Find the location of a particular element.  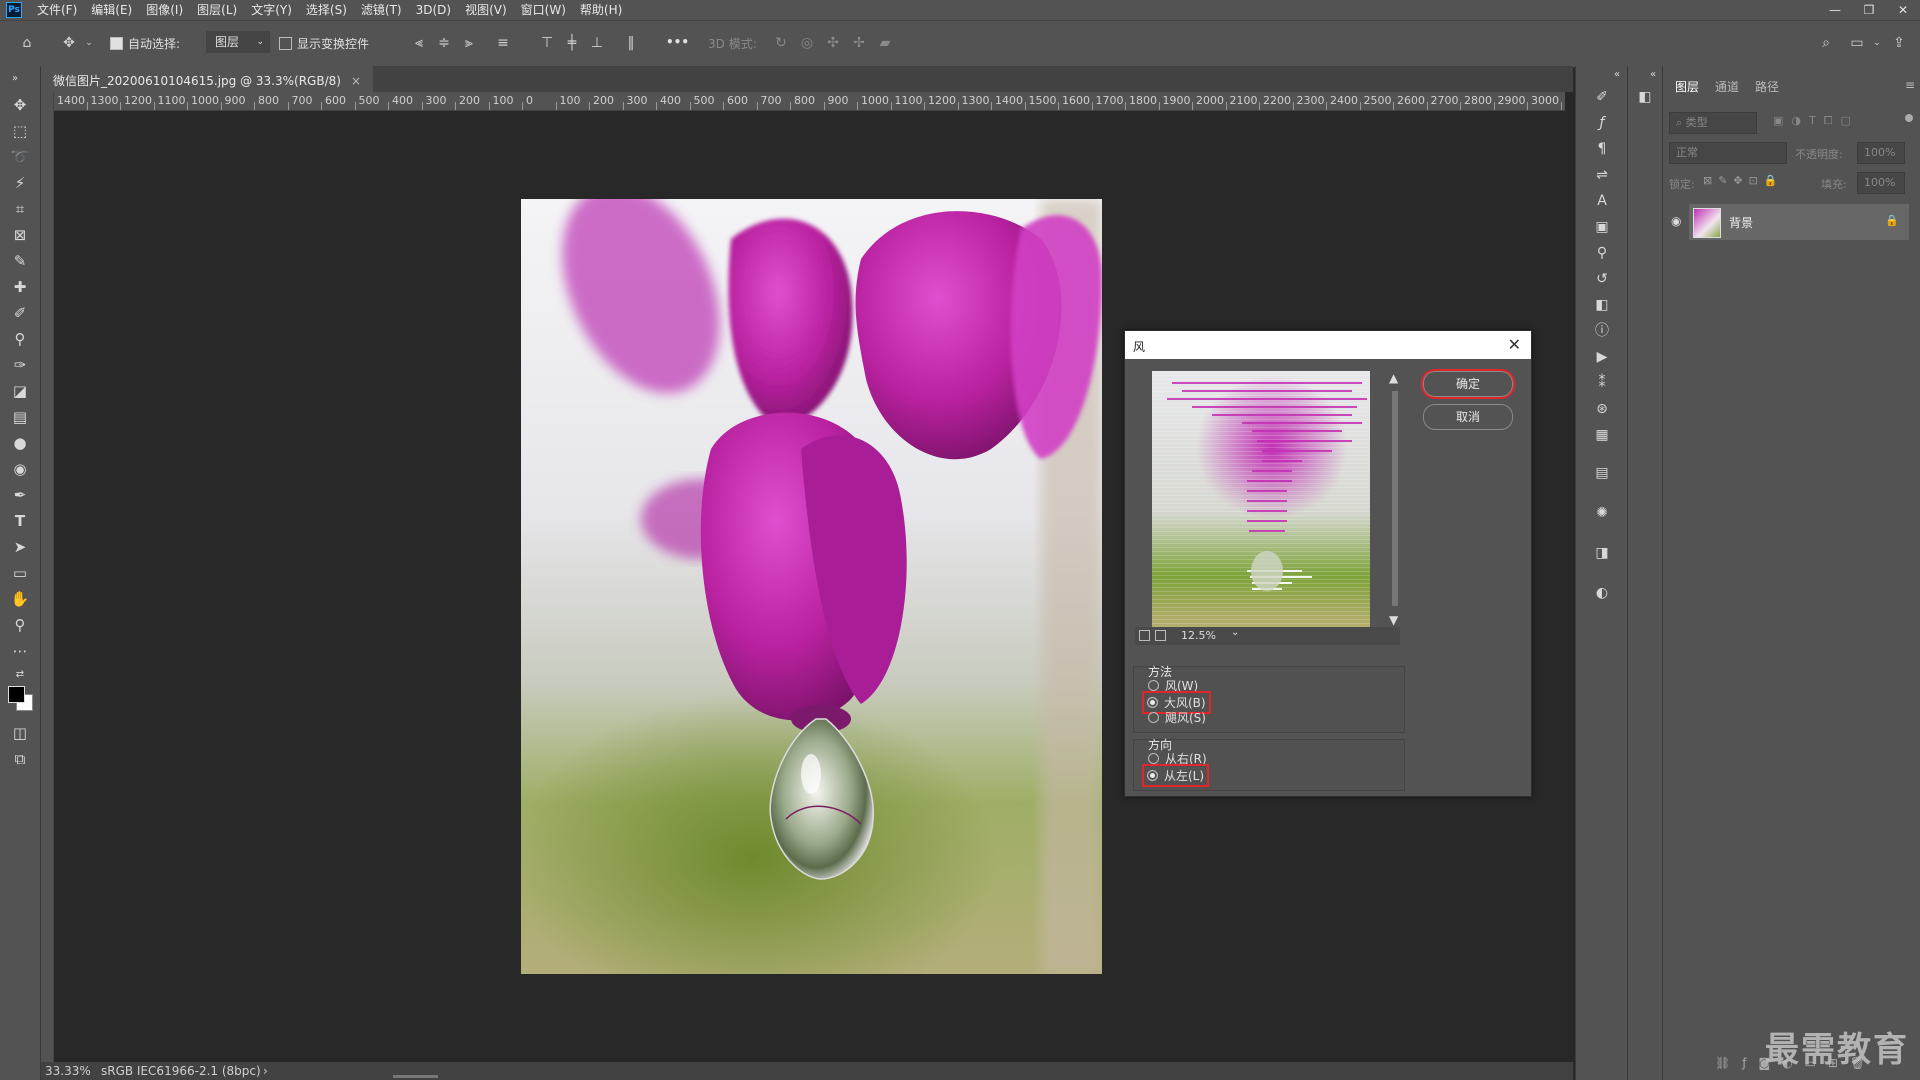

color-panel-icon: ◧ is located at coordinates (1645, 97).